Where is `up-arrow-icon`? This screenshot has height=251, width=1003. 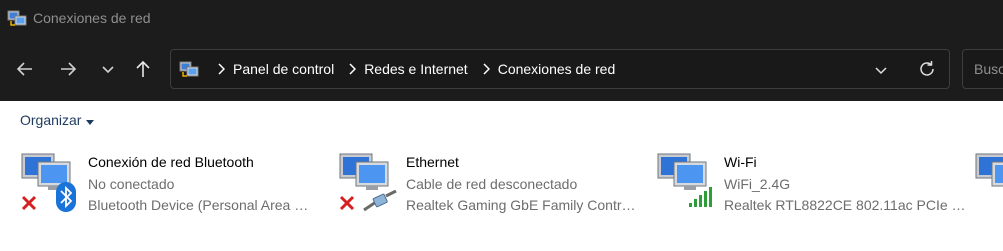
up-arrow-icon is located at coordinates (143, 69).